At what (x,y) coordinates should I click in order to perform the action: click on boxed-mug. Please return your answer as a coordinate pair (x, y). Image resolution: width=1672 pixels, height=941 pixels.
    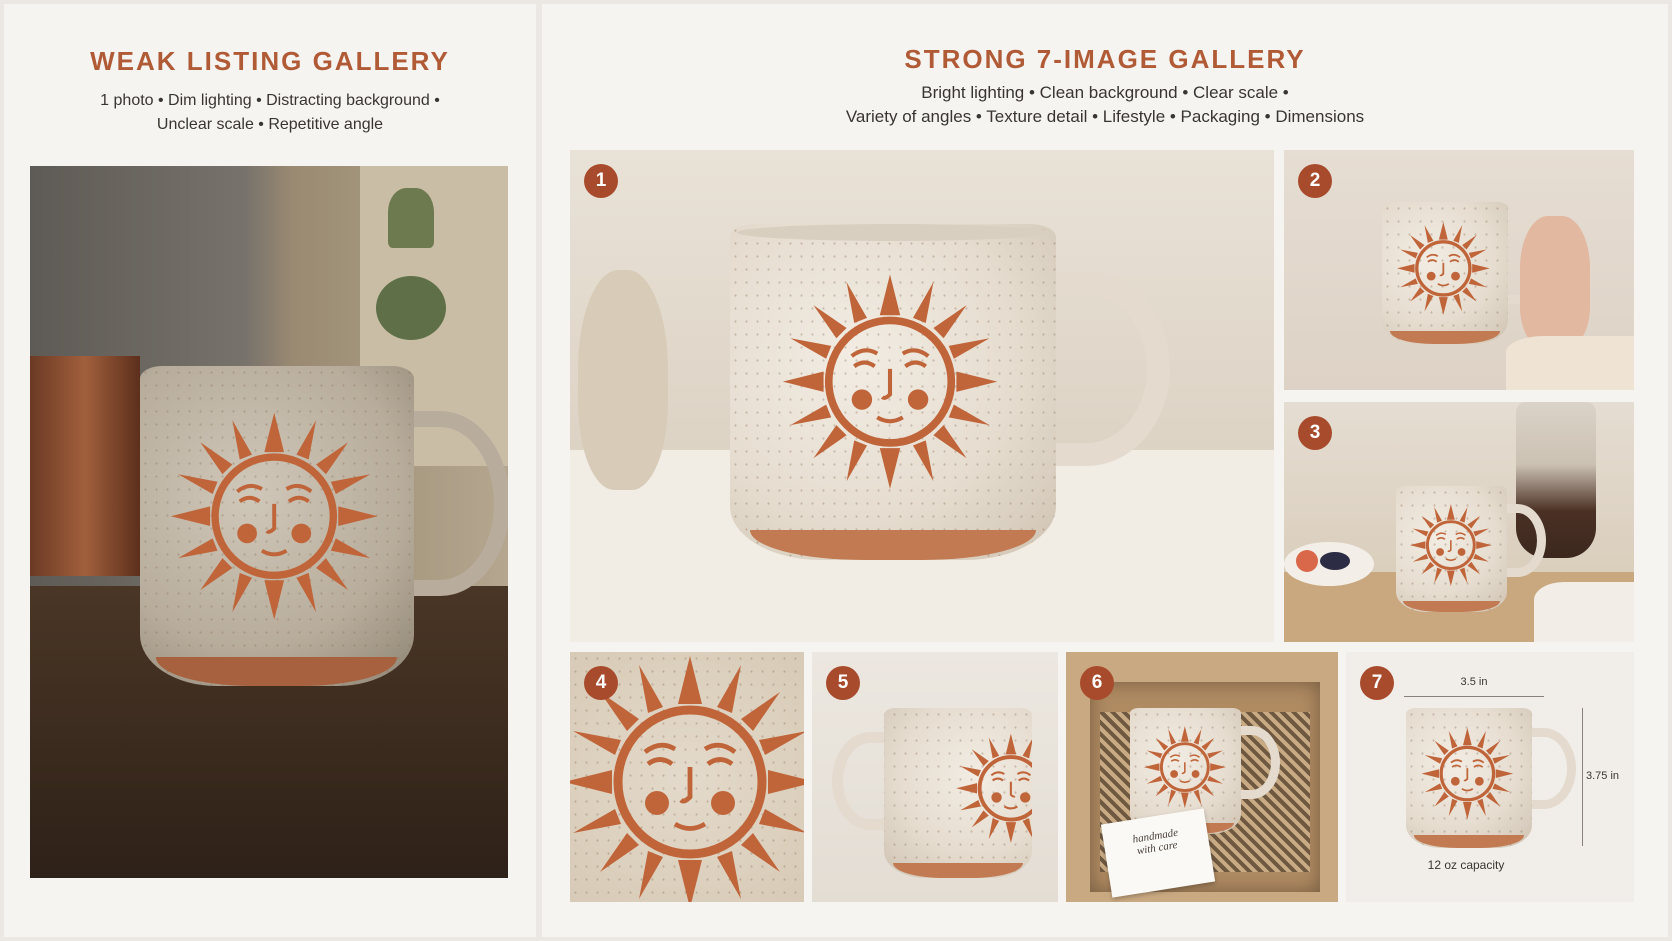
    Looking at the image, I should click on (1205, 771).